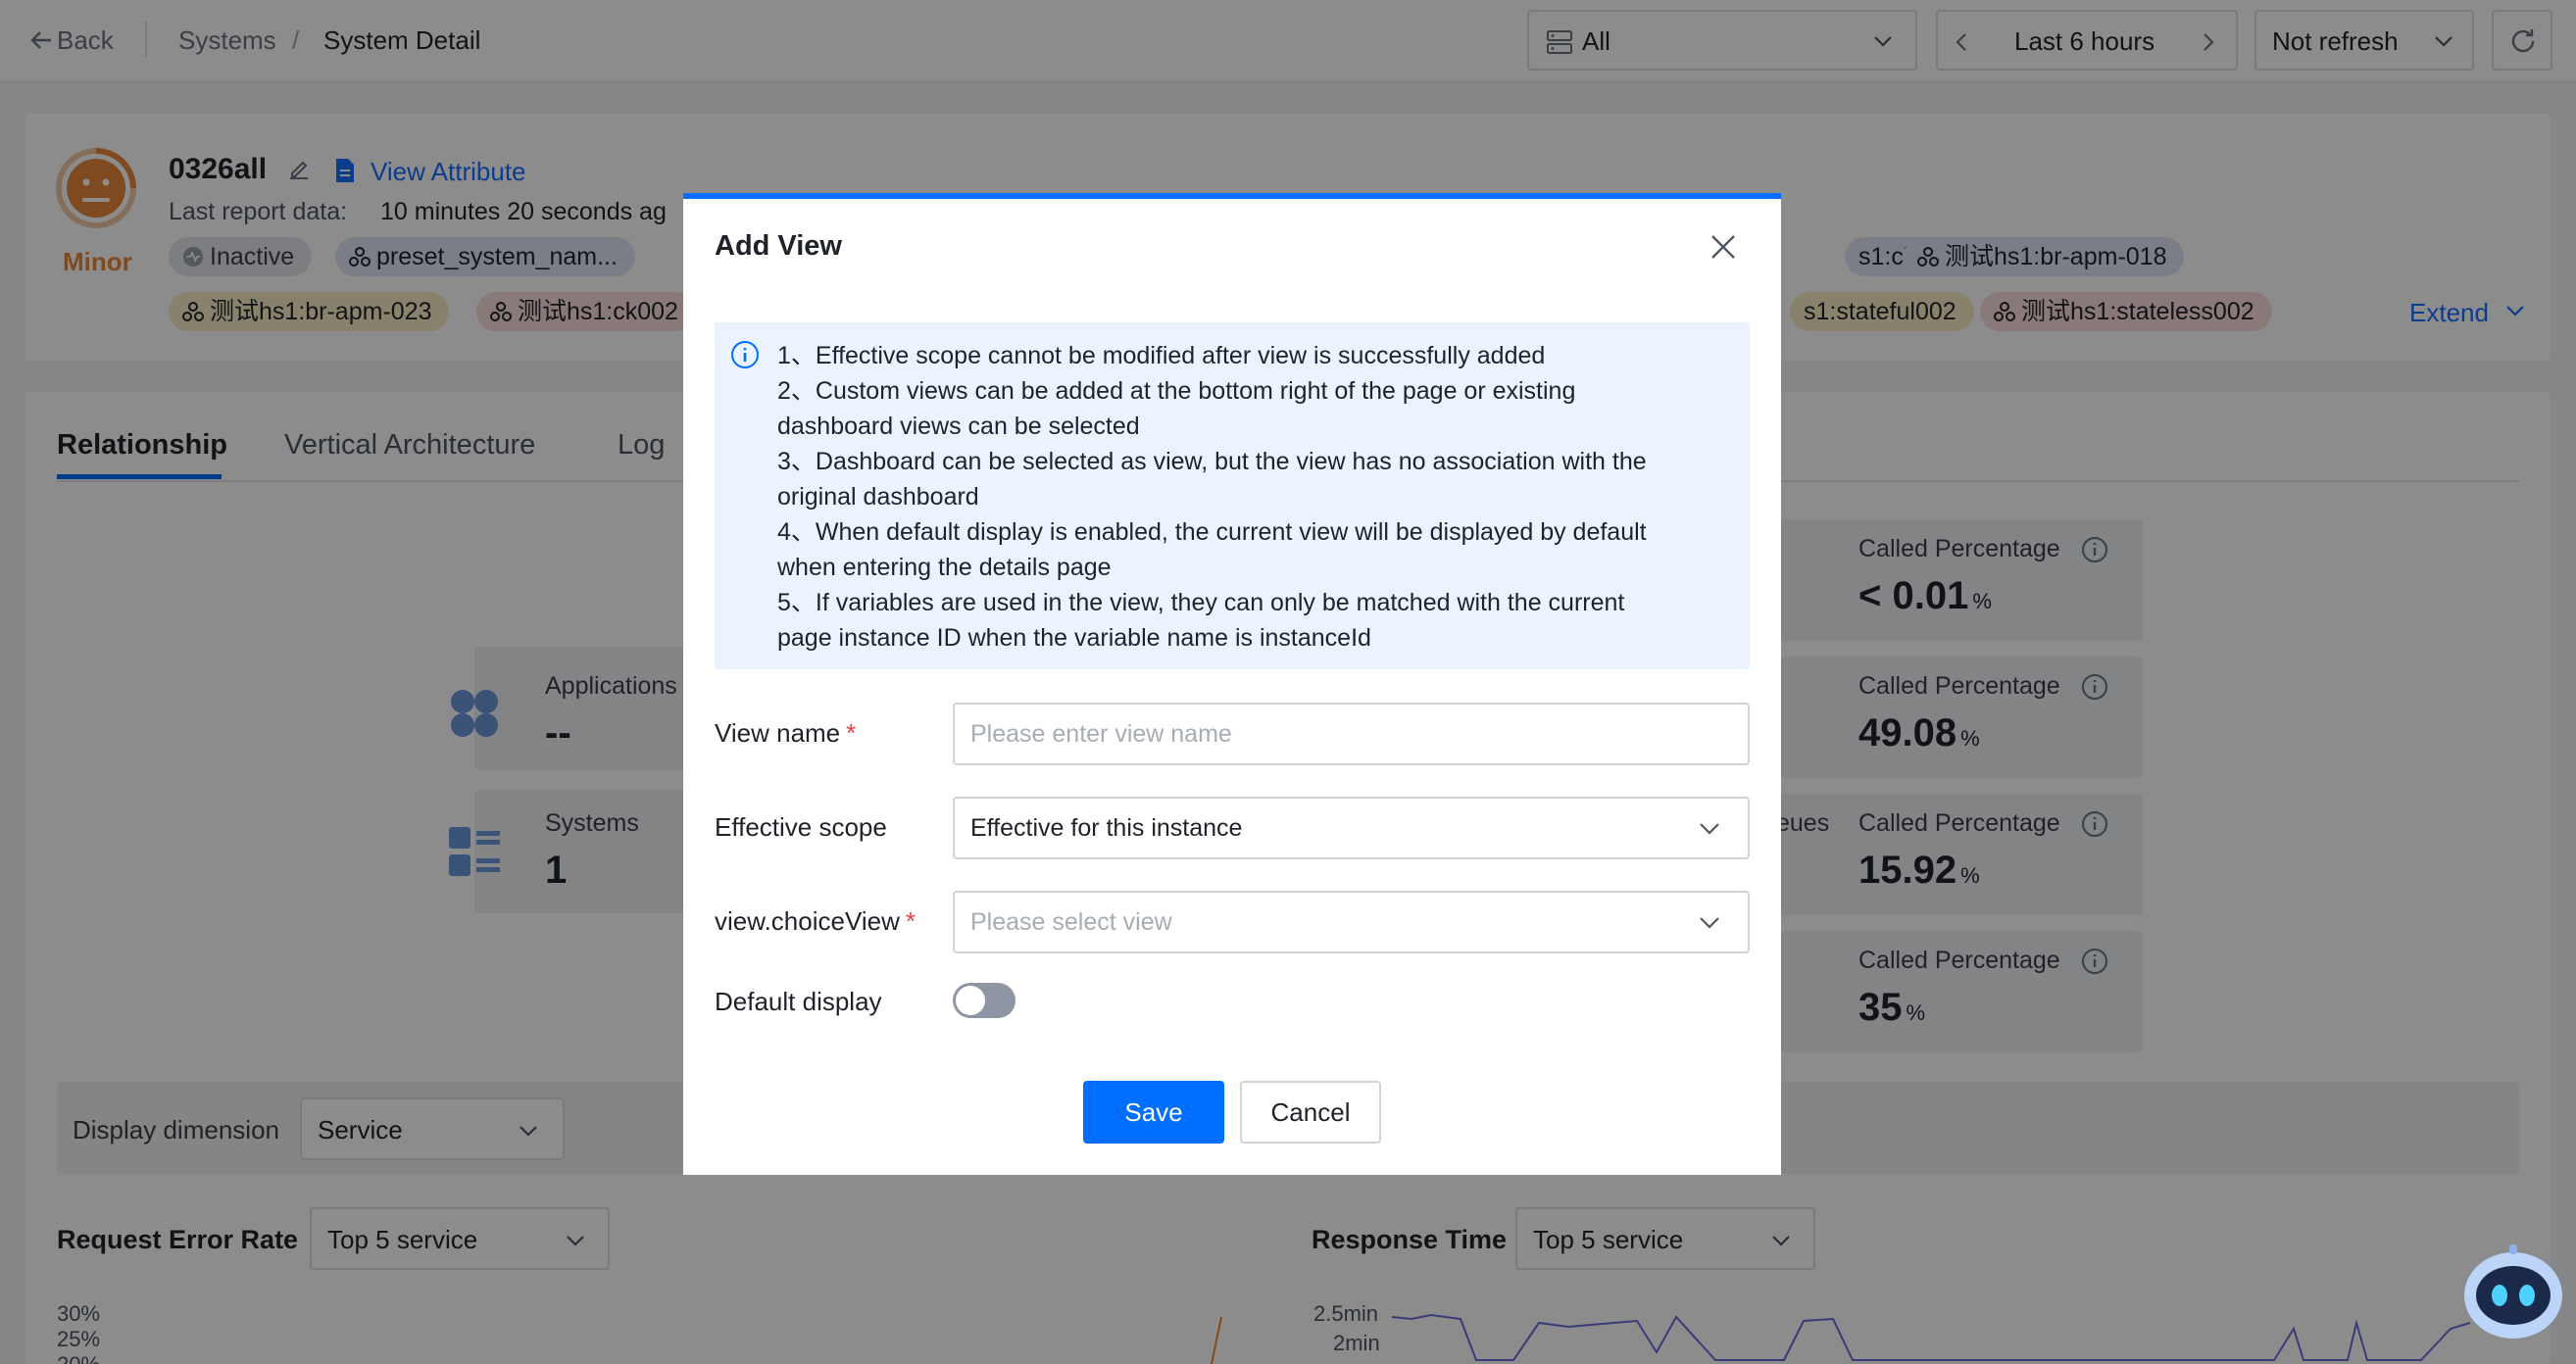 This screenshot has height=1364, width=2576. What do you see at coordinates (1351, 828) in the screenshot?
I see `effective-scope-select: Effective for this instance` at bounding box center [1351, 828].